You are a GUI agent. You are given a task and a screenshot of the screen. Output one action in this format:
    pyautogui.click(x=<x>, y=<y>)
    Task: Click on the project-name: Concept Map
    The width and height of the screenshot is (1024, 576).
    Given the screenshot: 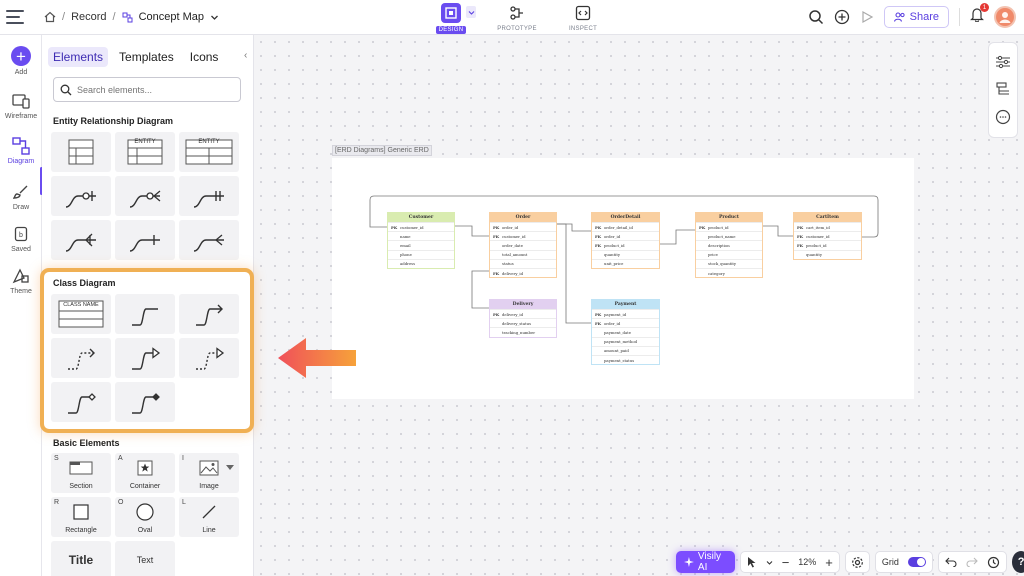 What is the action you would take?
    pyautogui.click(x=171, y=17)
    